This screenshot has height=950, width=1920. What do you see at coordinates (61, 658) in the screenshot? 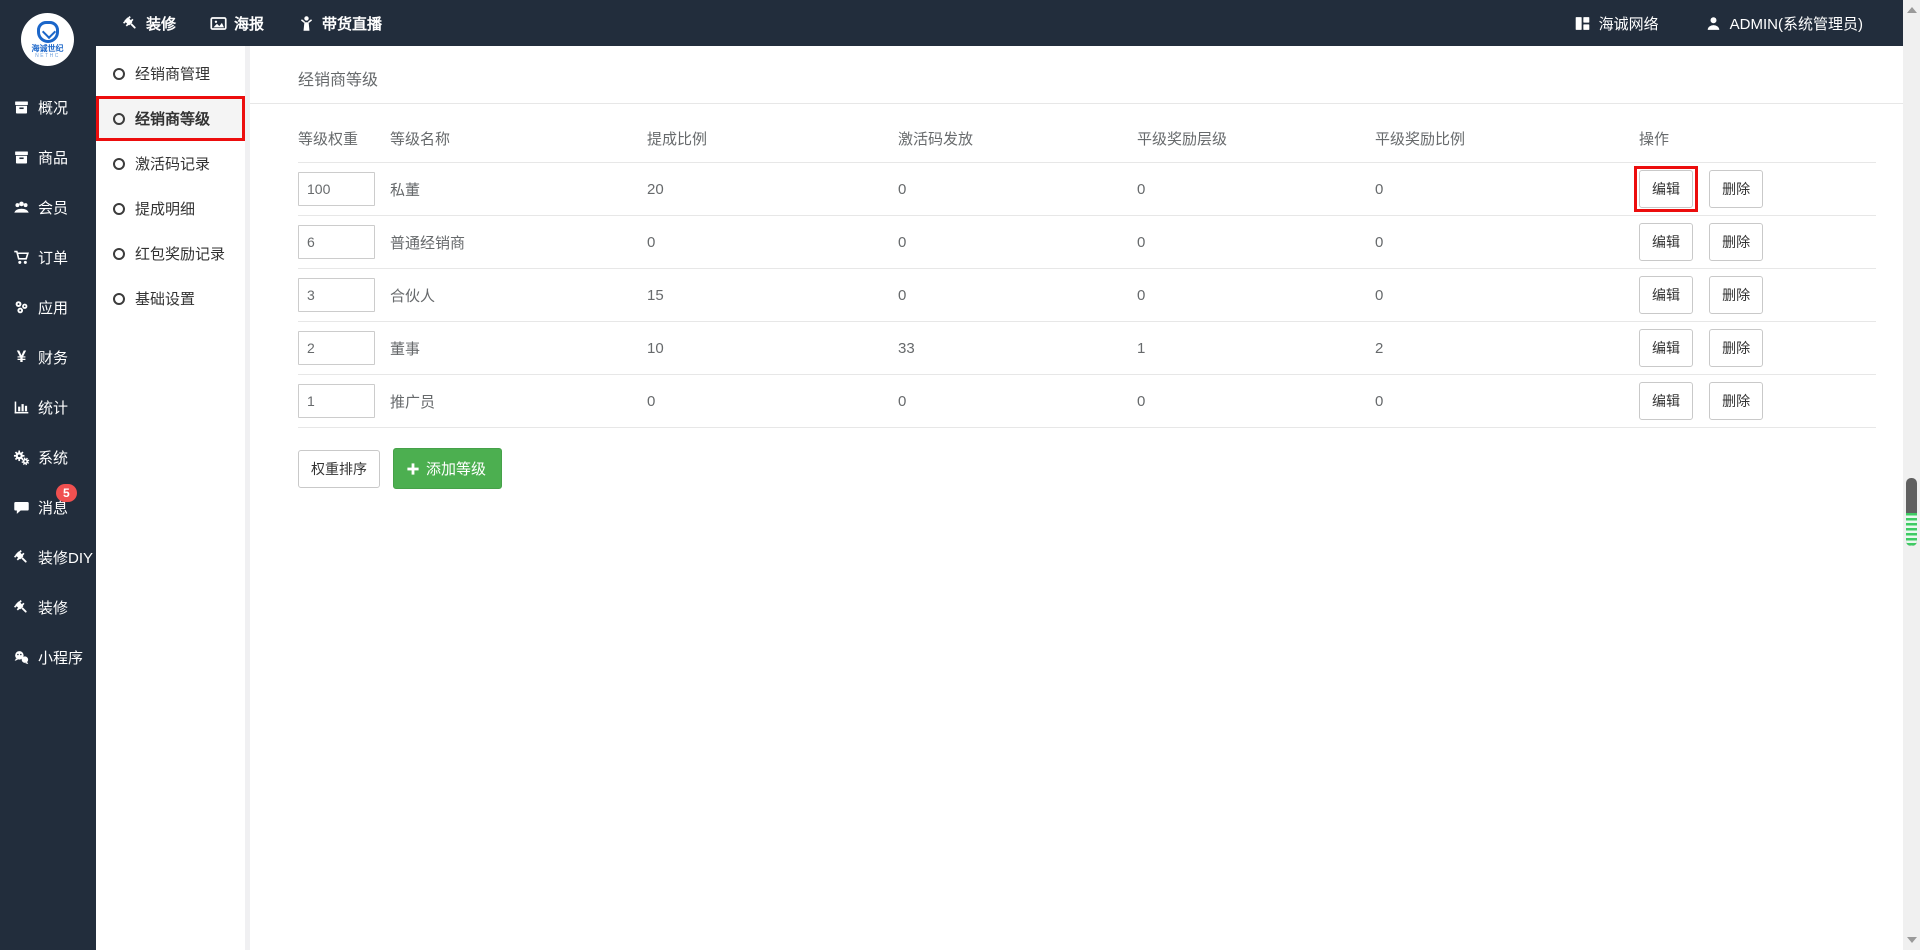
I see `sidebar-item-label: 小程序` at bounding box center [61, 658].